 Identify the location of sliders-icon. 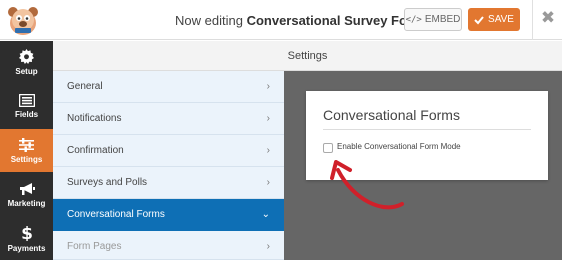
(26, 144).